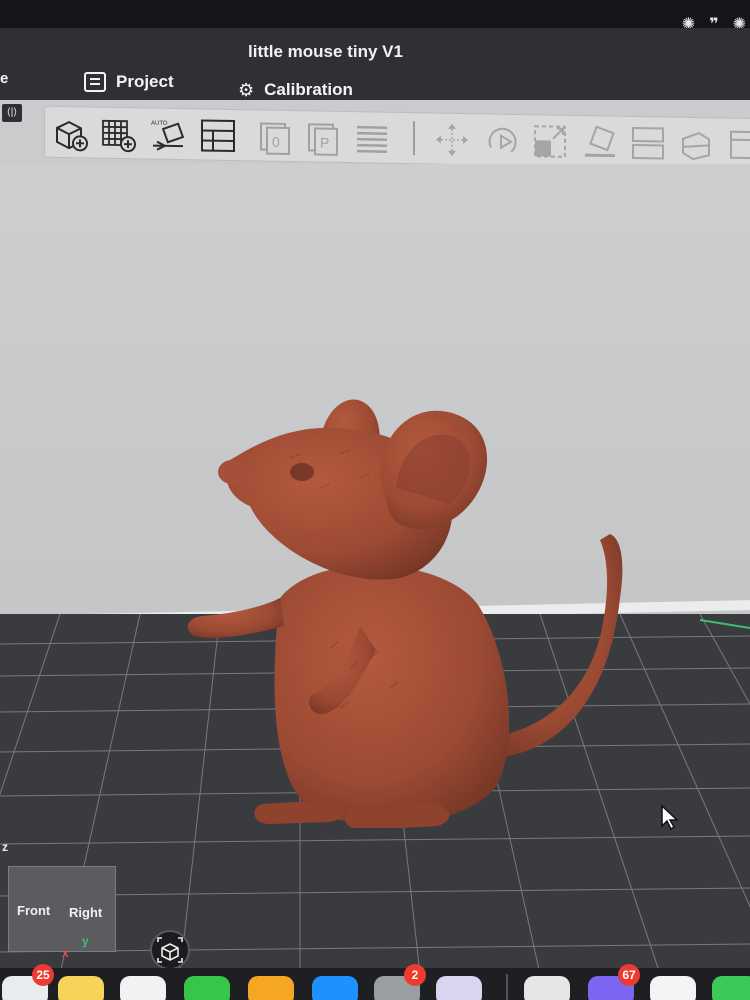  I want to click on layers-icon, so click(372, 138).